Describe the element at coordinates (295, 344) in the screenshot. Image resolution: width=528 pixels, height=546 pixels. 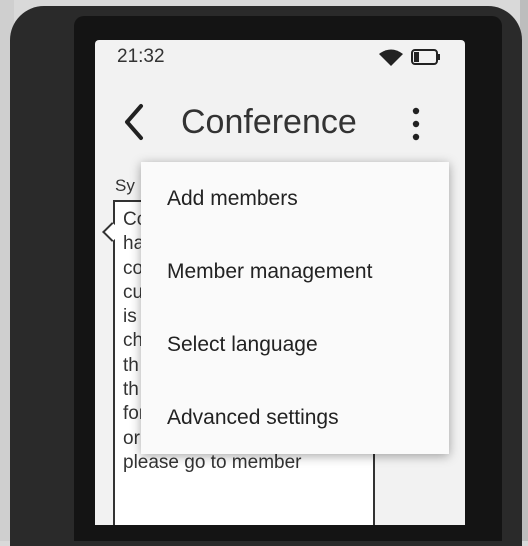
I see `menu-item-select-language: Select language` at that location.